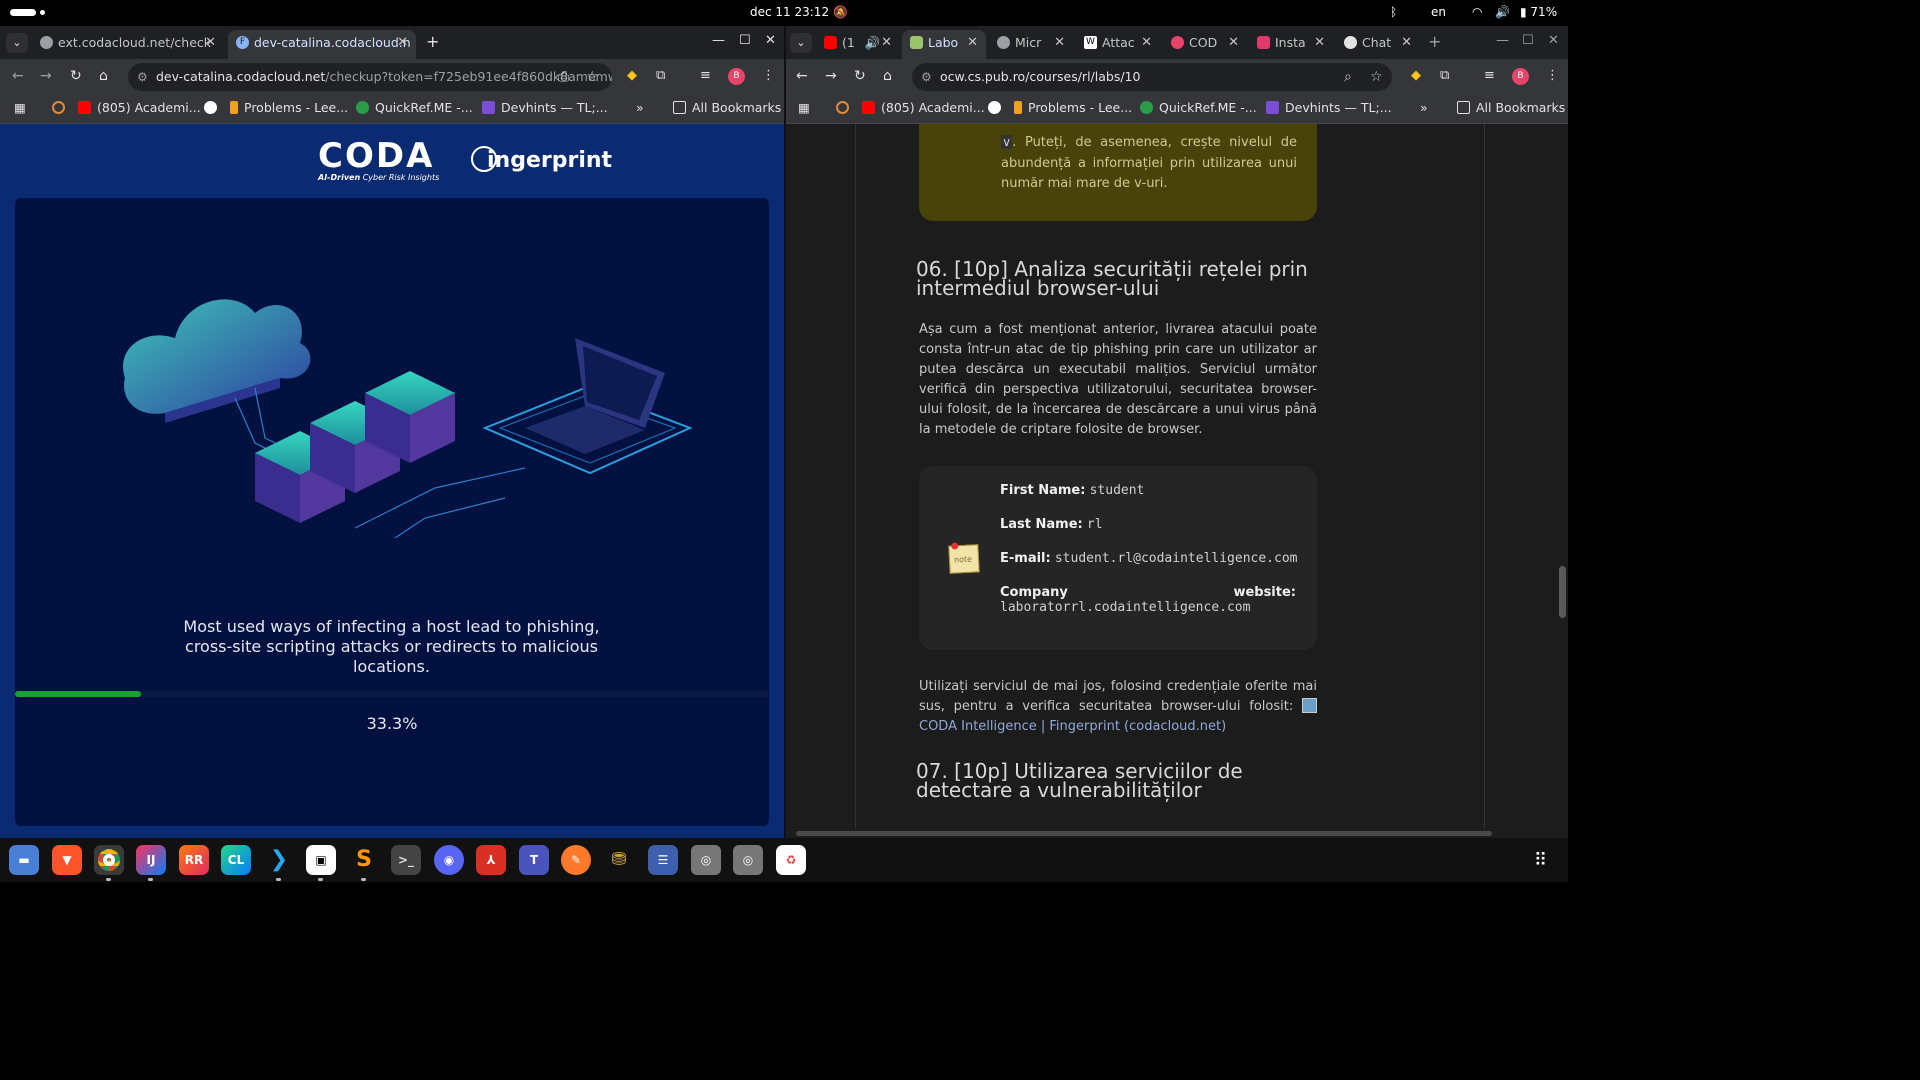 This screenshot has height=1080, width=1920. I want to click on vscode-icon: ❯, so click(279, 863).